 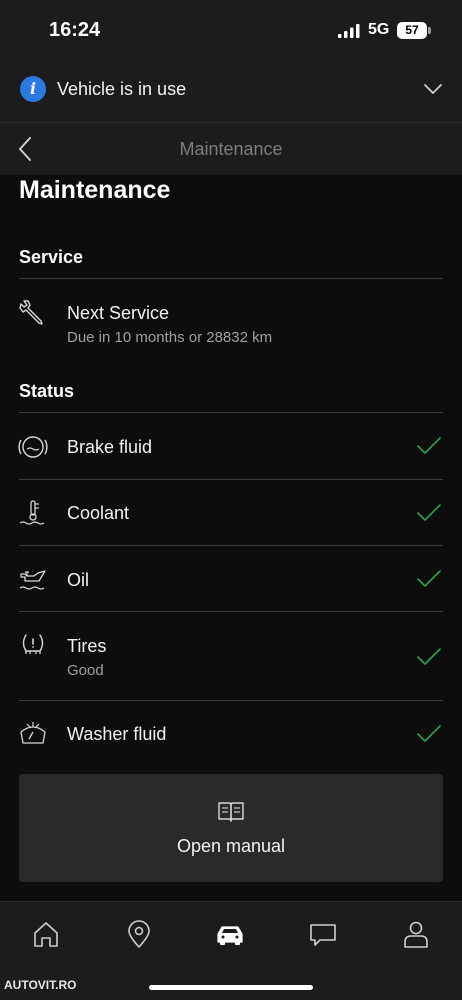 I want to click on page-title: Maintenance, so click(x=95, y=190).